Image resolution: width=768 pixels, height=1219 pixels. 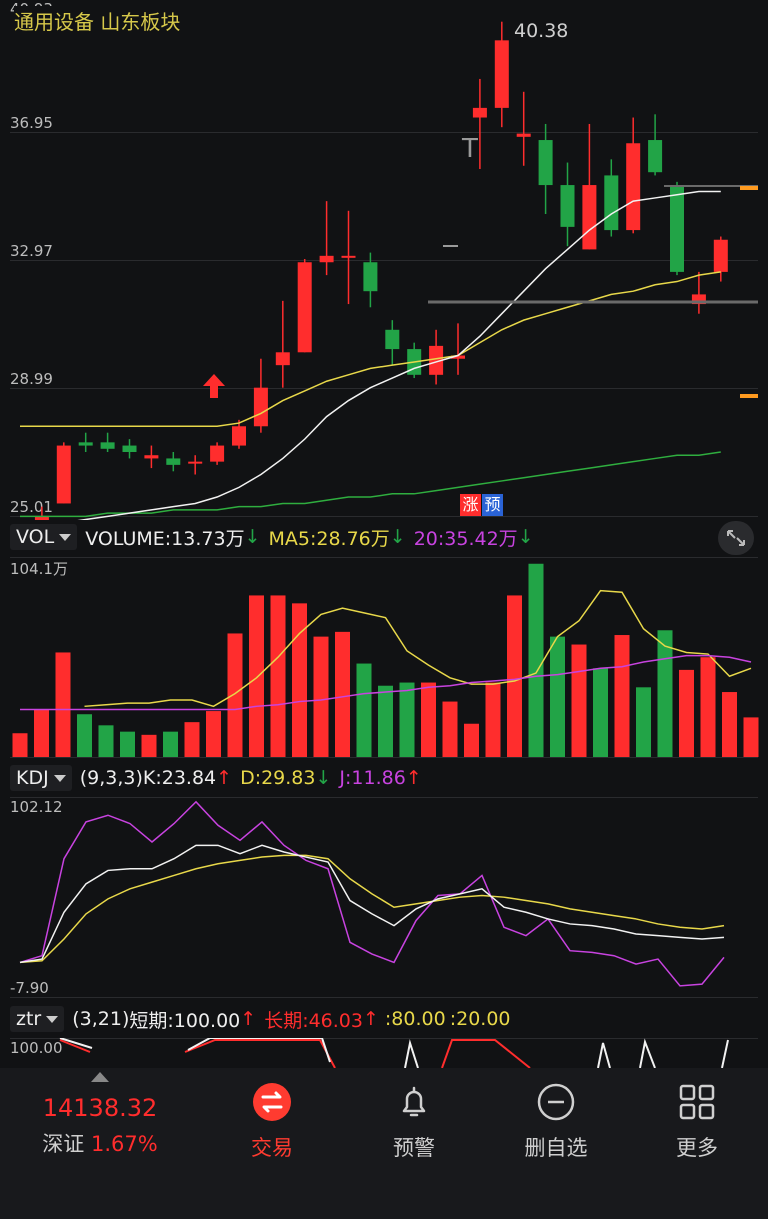 I want to click on kdj-k-line, so click(x=372, y=904).